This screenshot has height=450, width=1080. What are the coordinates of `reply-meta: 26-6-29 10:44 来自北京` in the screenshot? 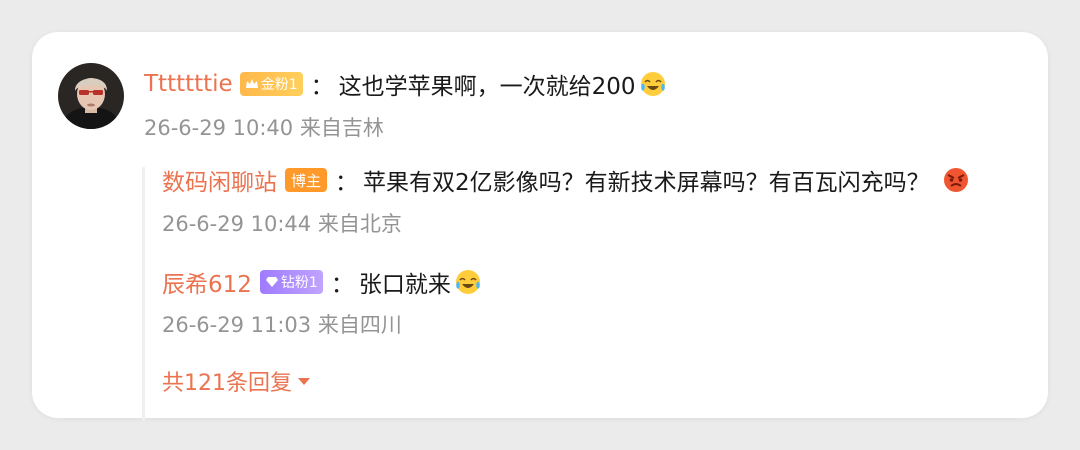 It's located at (282, 224).